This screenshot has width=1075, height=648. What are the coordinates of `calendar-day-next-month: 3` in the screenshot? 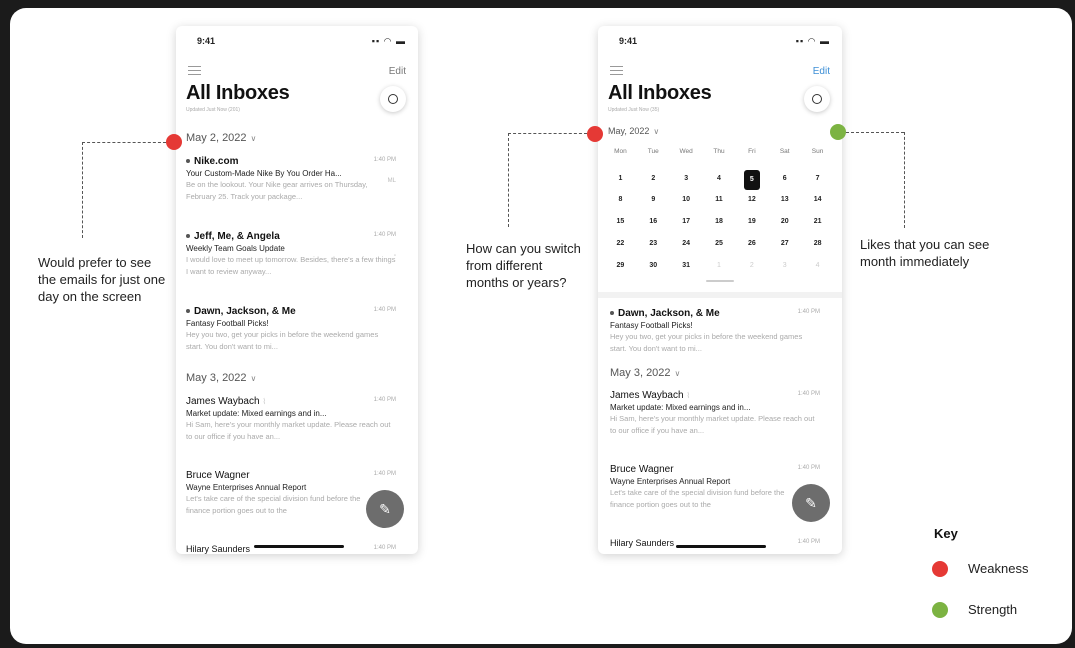 It's located at (784, 265).